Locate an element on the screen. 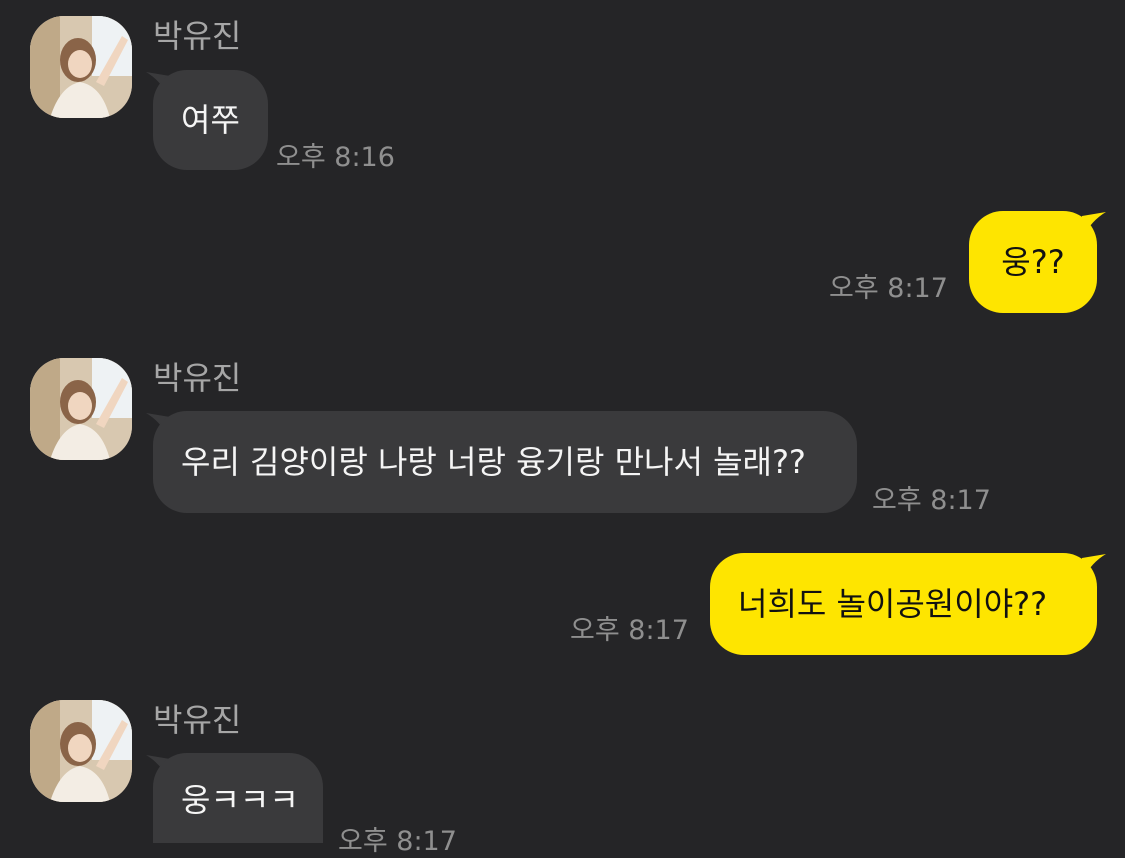 Image resolution: width=1125 pixels, height=858 pixels. message-text: 여쭈 is located at coordinates (210, 120).